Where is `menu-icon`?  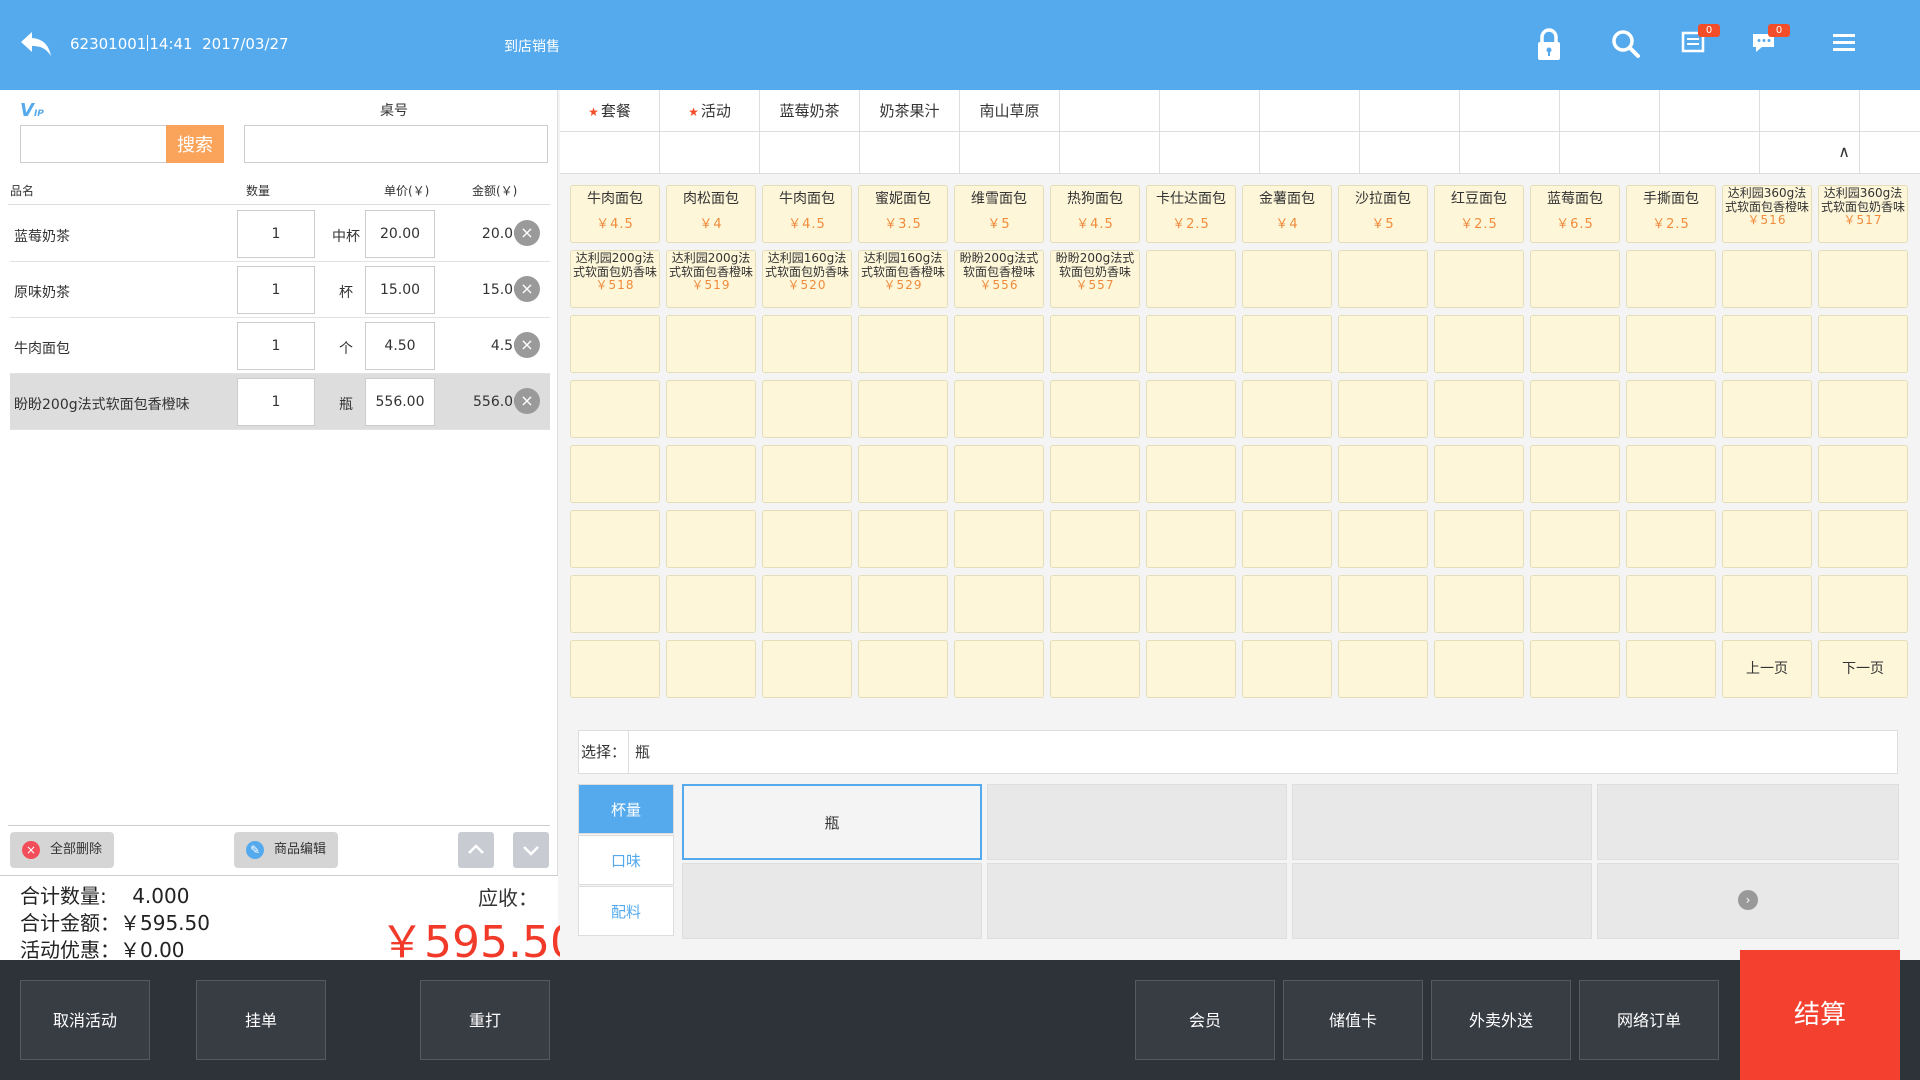 menu-icon is located at coordinates (1848, 46).